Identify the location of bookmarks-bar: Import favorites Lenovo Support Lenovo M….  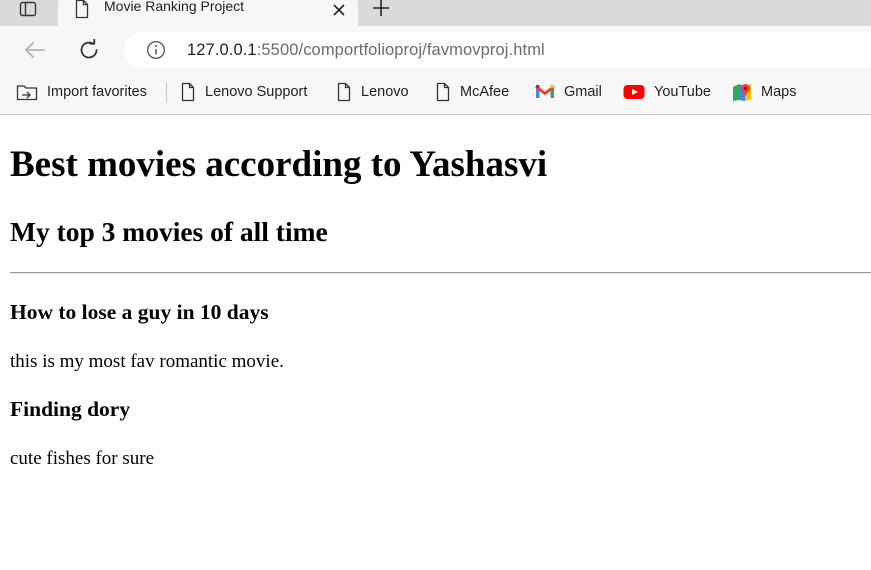
(435, 94).